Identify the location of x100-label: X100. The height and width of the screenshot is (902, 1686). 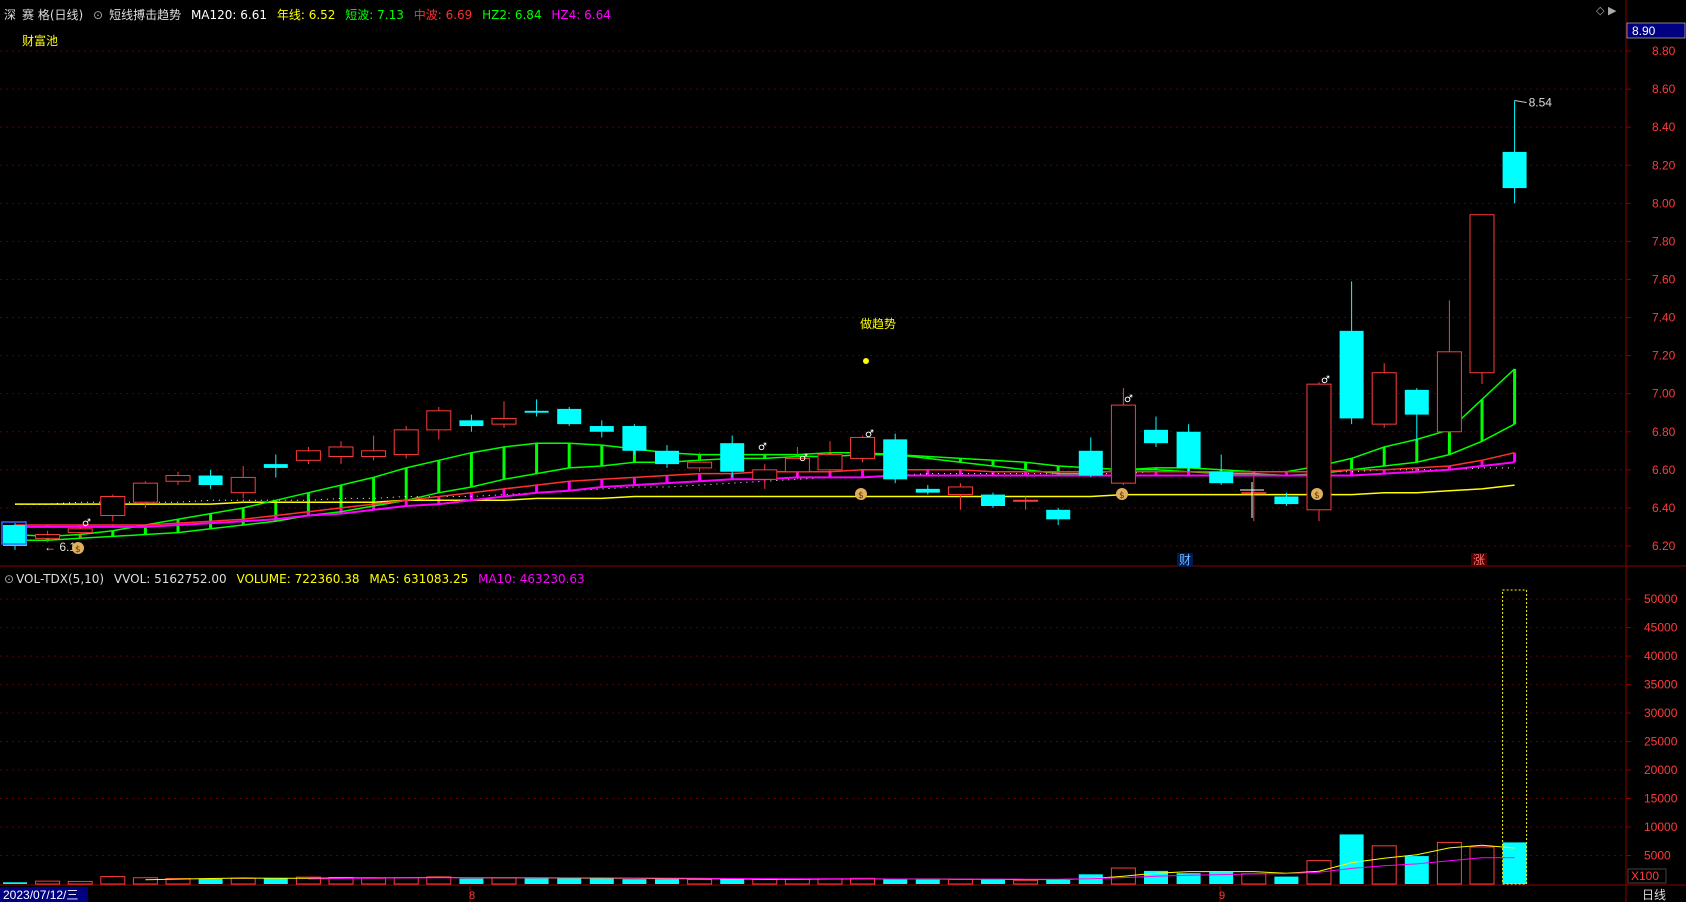
(1645, 876).